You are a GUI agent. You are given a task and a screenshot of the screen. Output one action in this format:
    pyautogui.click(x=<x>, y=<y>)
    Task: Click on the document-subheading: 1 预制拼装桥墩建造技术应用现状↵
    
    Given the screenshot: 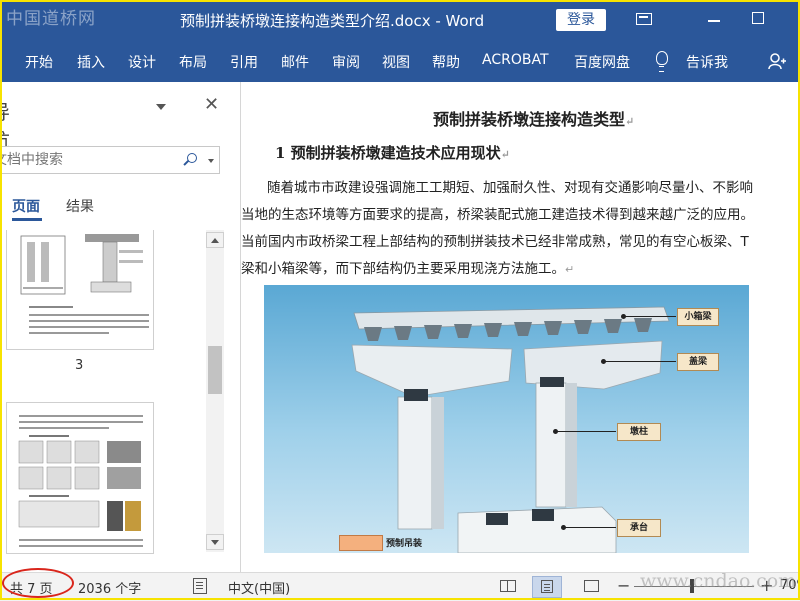 What is the action you would take?
    pyautogui.click(x=392, y=152)
    